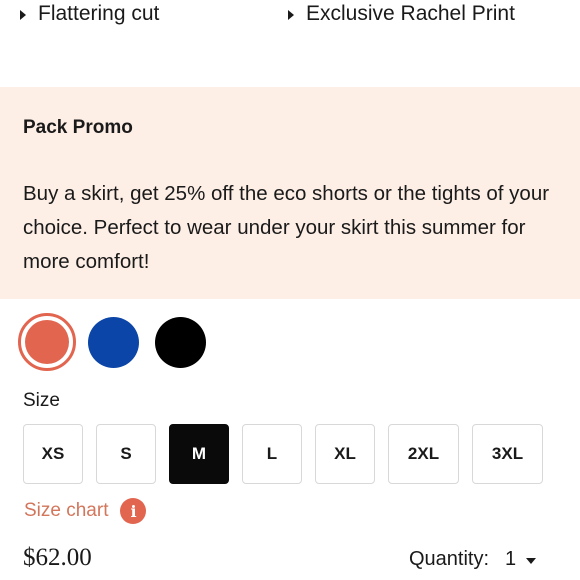  What do you see at coordinates (345, 454) in the screenshot?
I see `size-option-xl: XL` at bounding box center [345, 454].